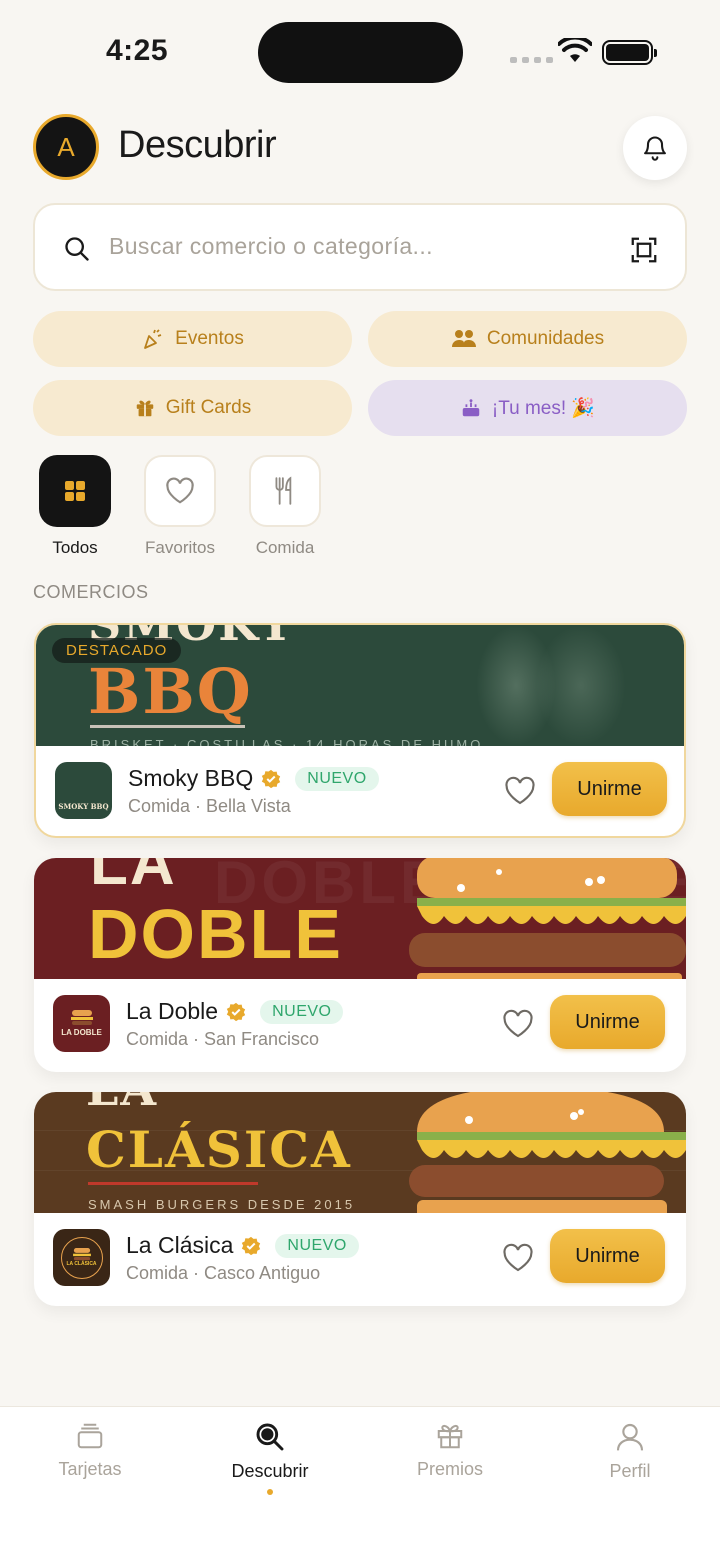  I want to click on scan-icon, so click(644, 250).